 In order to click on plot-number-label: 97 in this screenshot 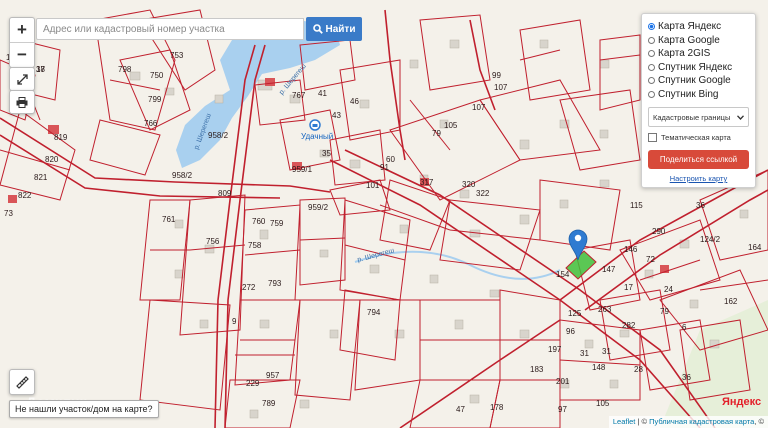, I will do `click(562, 409)`.